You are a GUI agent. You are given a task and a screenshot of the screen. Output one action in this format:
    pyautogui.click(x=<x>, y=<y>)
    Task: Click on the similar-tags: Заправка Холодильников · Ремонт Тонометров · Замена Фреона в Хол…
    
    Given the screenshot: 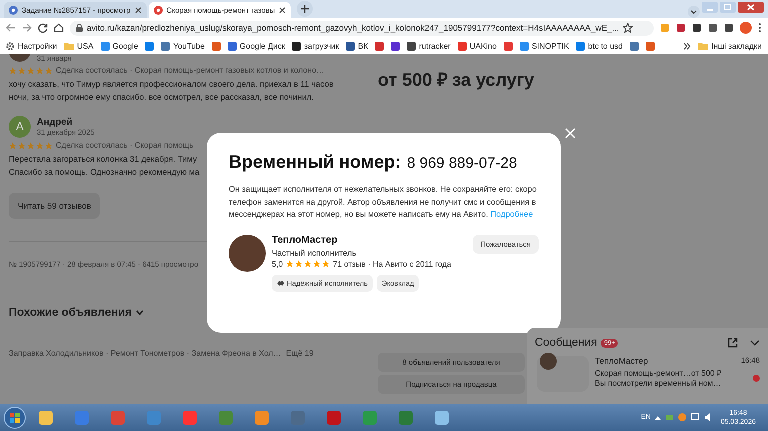 What is the action you would take?
    pyautogui.click(x=145, y=353)
    